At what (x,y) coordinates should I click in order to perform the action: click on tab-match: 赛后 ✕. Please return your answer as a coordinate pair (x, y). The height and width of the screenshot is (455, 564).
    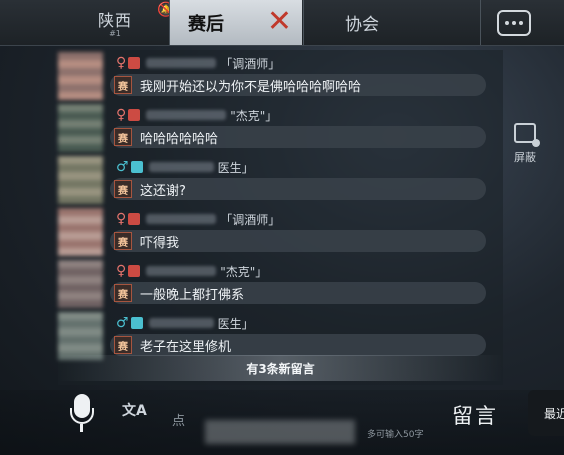
    Looking at the image, I should click on (236, 22).